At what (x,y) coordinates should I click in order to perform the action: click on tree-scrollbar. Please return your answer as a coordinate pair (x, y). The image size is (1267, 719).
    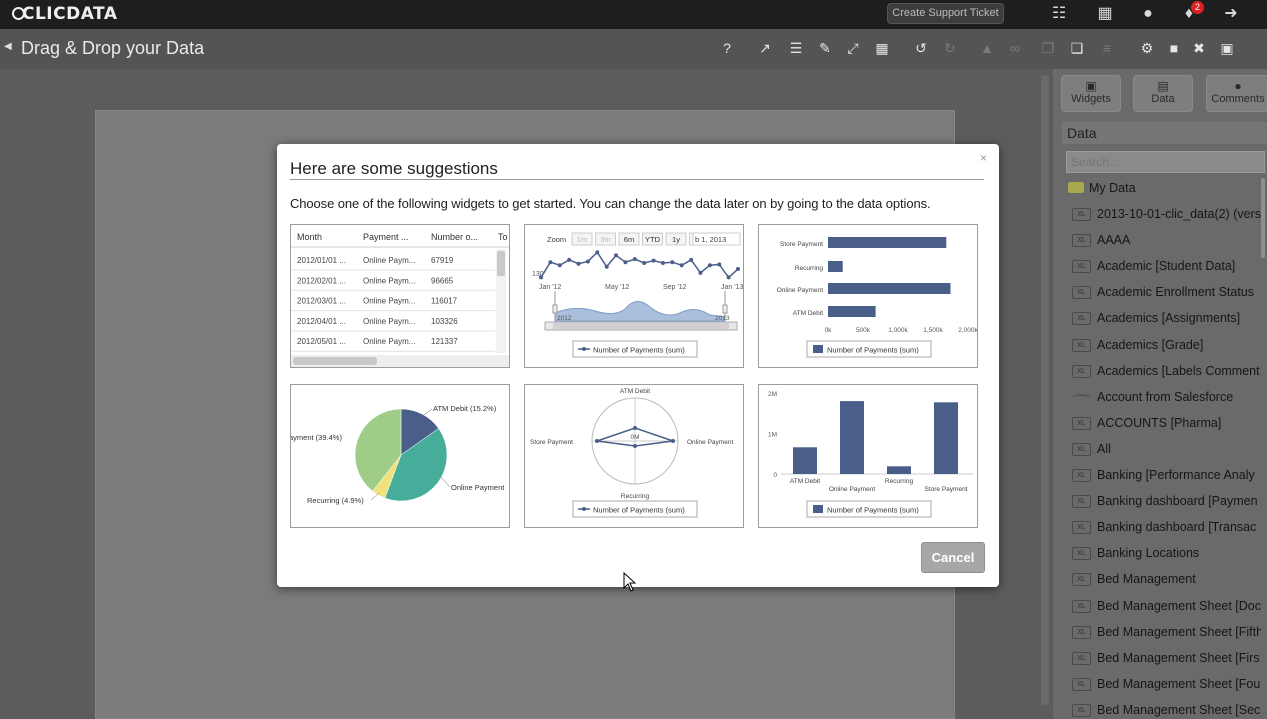
    Looking at the image, I should click on (1263, 218).